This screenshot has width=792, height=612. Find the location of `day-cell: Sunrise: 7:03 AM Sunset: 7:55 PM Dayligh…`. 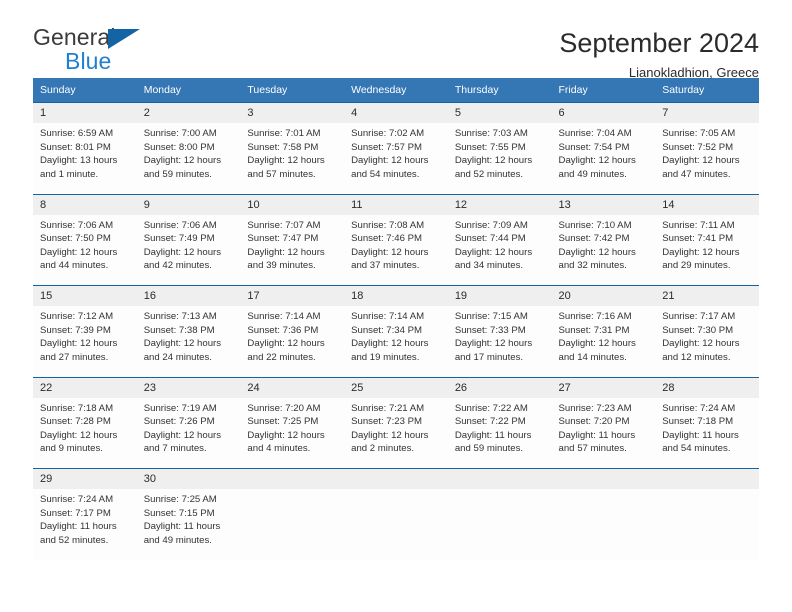

day-cell: Sunrise: 7:03 AM Sunset: 7:55 PM Dayligh… is located at coordinates (499, 158).